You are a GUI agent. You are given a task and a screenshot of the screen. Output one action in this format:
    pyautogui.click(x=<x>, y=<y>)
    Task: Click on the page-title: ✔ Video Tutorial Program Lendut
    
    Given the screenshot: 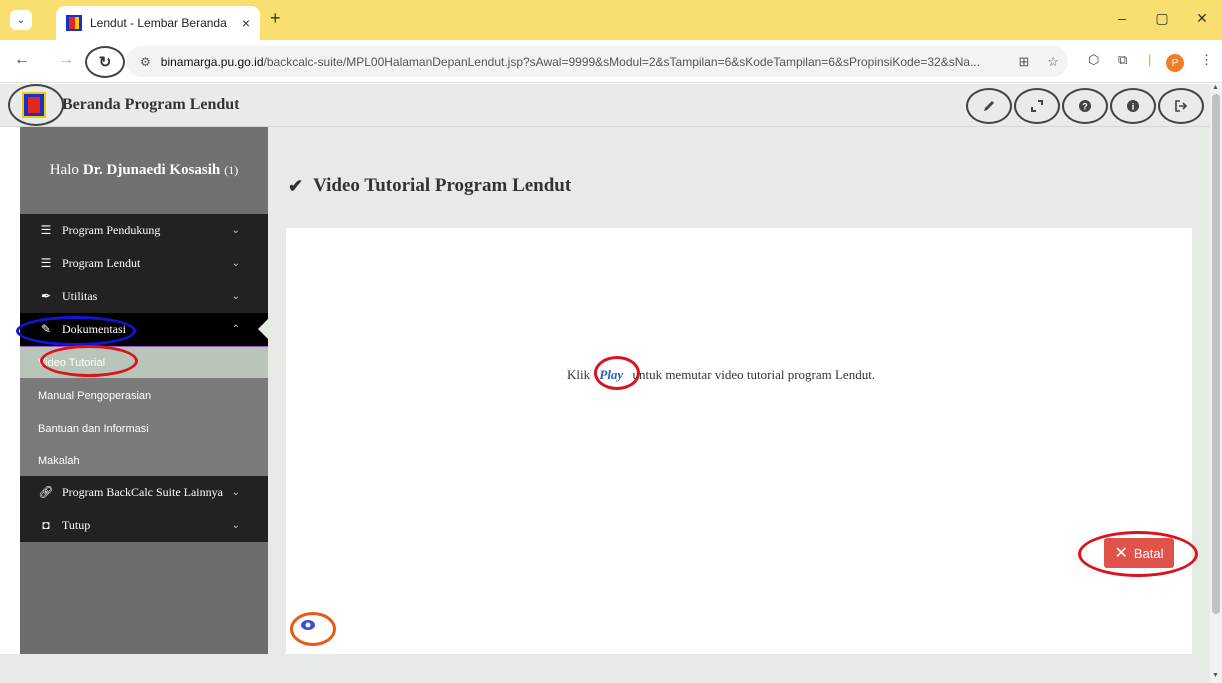 What is the action you would take?
    pyautogui.click(x=429, y=186)
    